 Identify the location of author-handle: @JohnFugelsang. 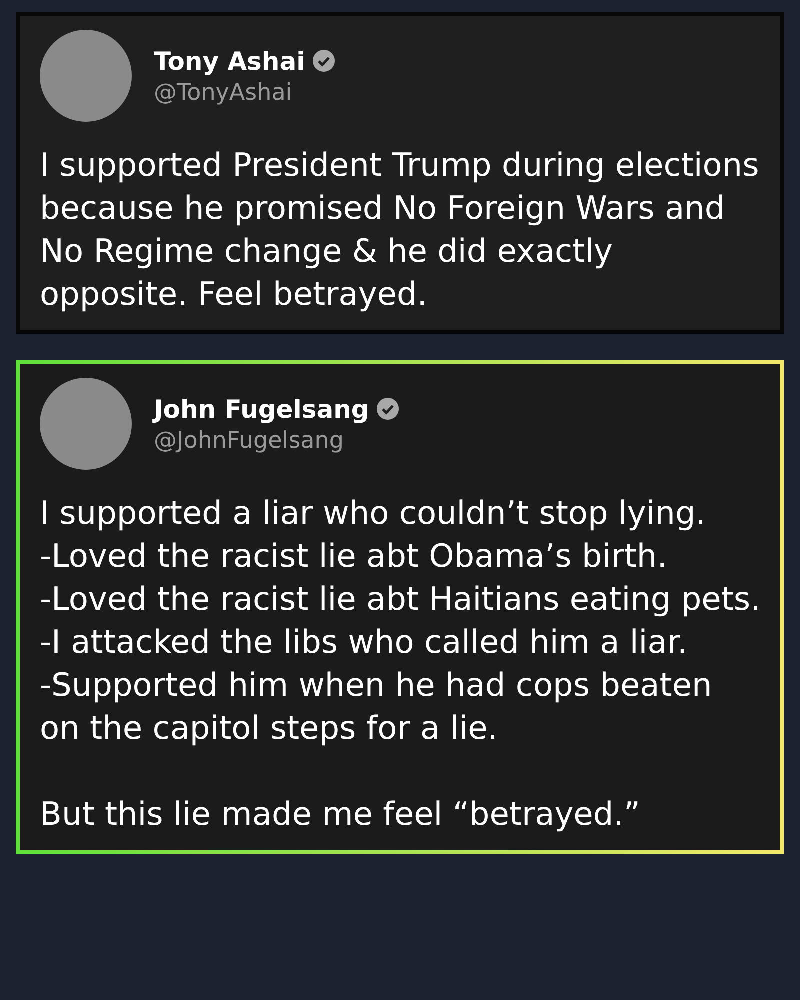
(277, 441).